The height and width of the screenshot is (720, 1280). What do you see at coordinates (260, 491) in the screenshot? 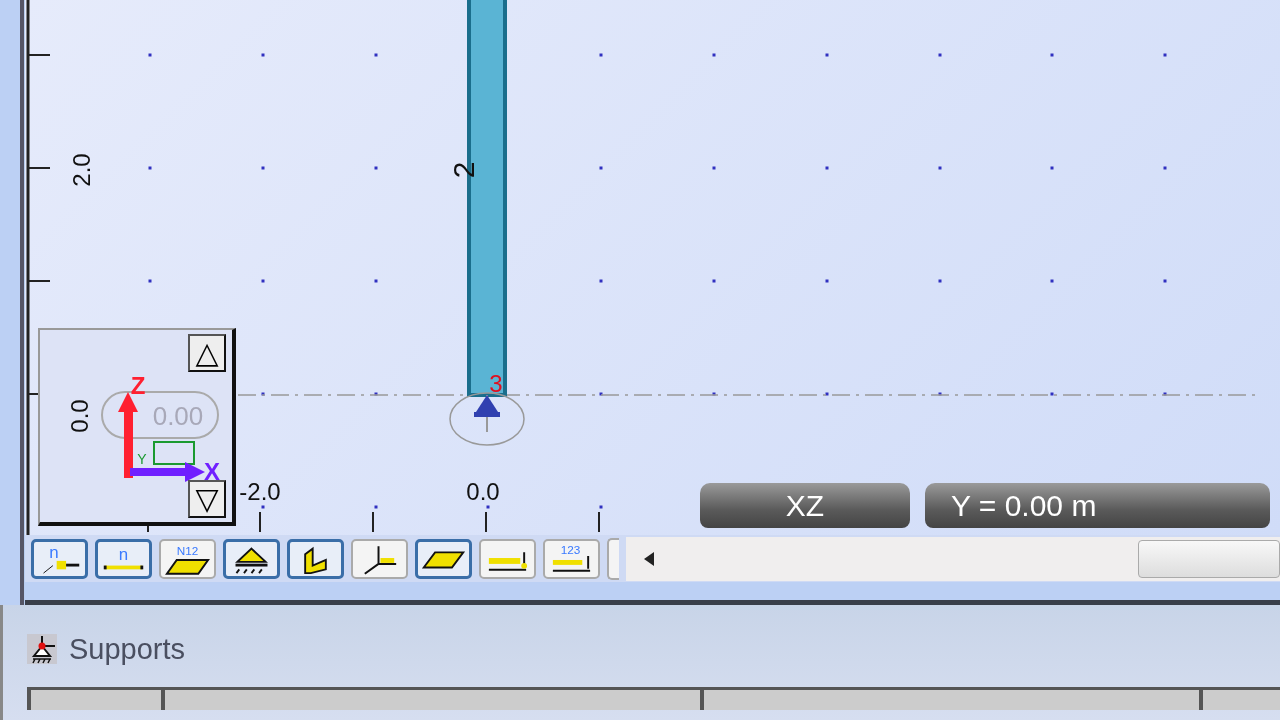
I see `axis-label: -2.0` at bounding box center [260, 491].